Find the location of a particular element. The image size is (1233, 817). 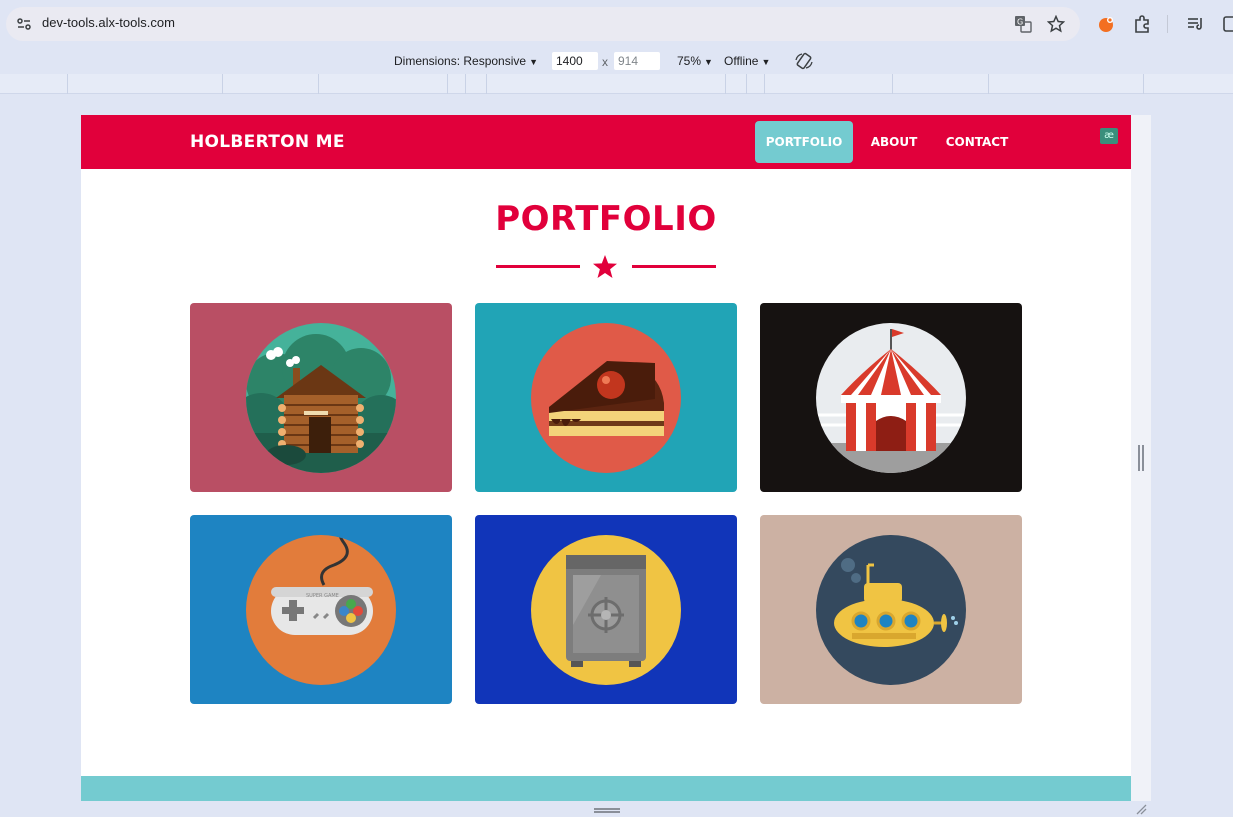

portfolio-card-circus is located at coordinates (891, 397).